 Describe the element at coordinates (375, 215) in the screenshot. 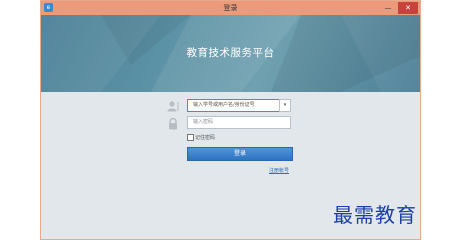

I see `watermark-text: 最需教育` at that location.